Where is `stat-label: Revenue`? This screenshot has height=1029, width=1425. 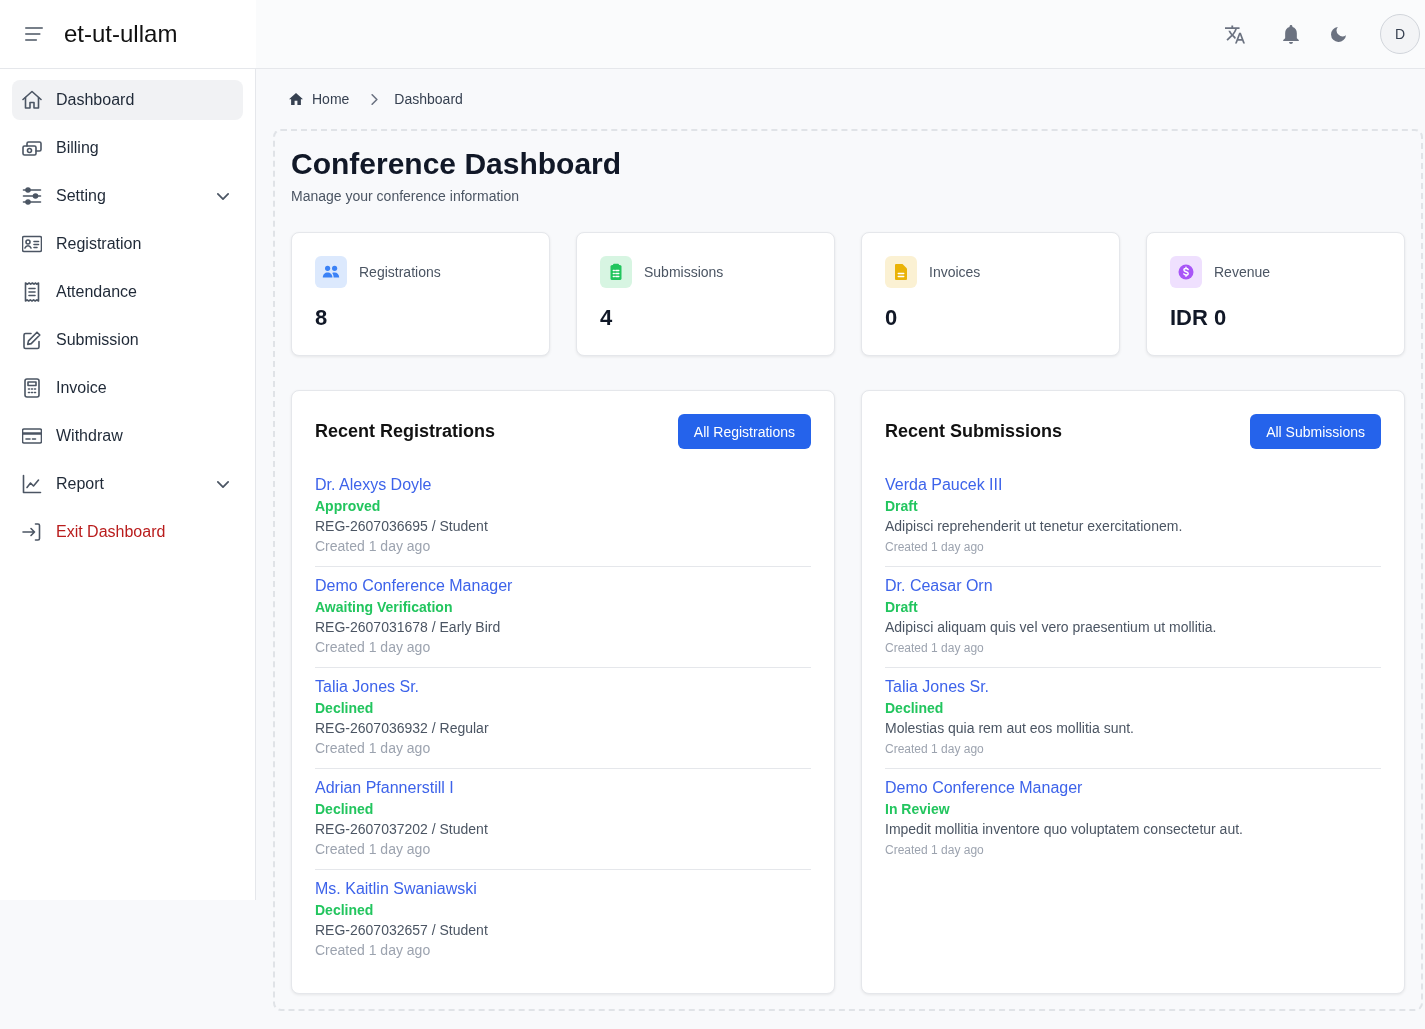
stat-label: Revenue is located at coordinates (1242, 272).